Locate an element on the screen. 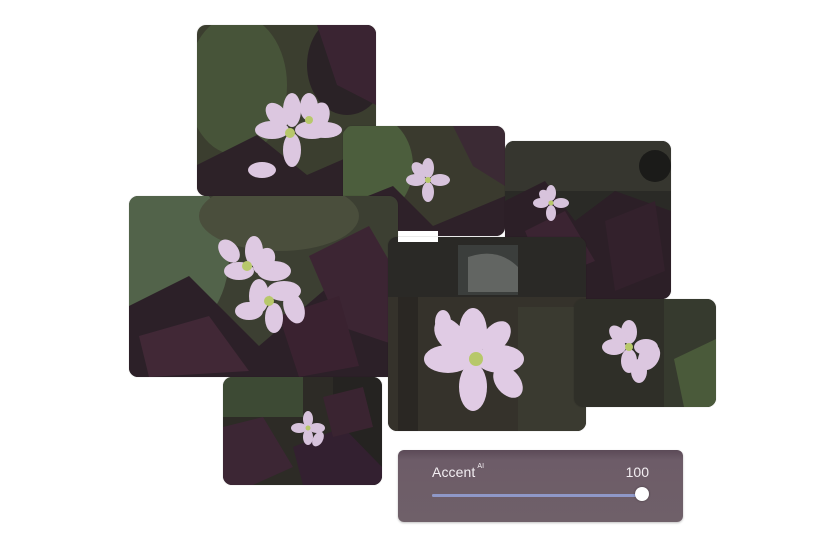 The height and width of the screenshot is (546, 824). slider-fill is located at coordinates (537, 495).